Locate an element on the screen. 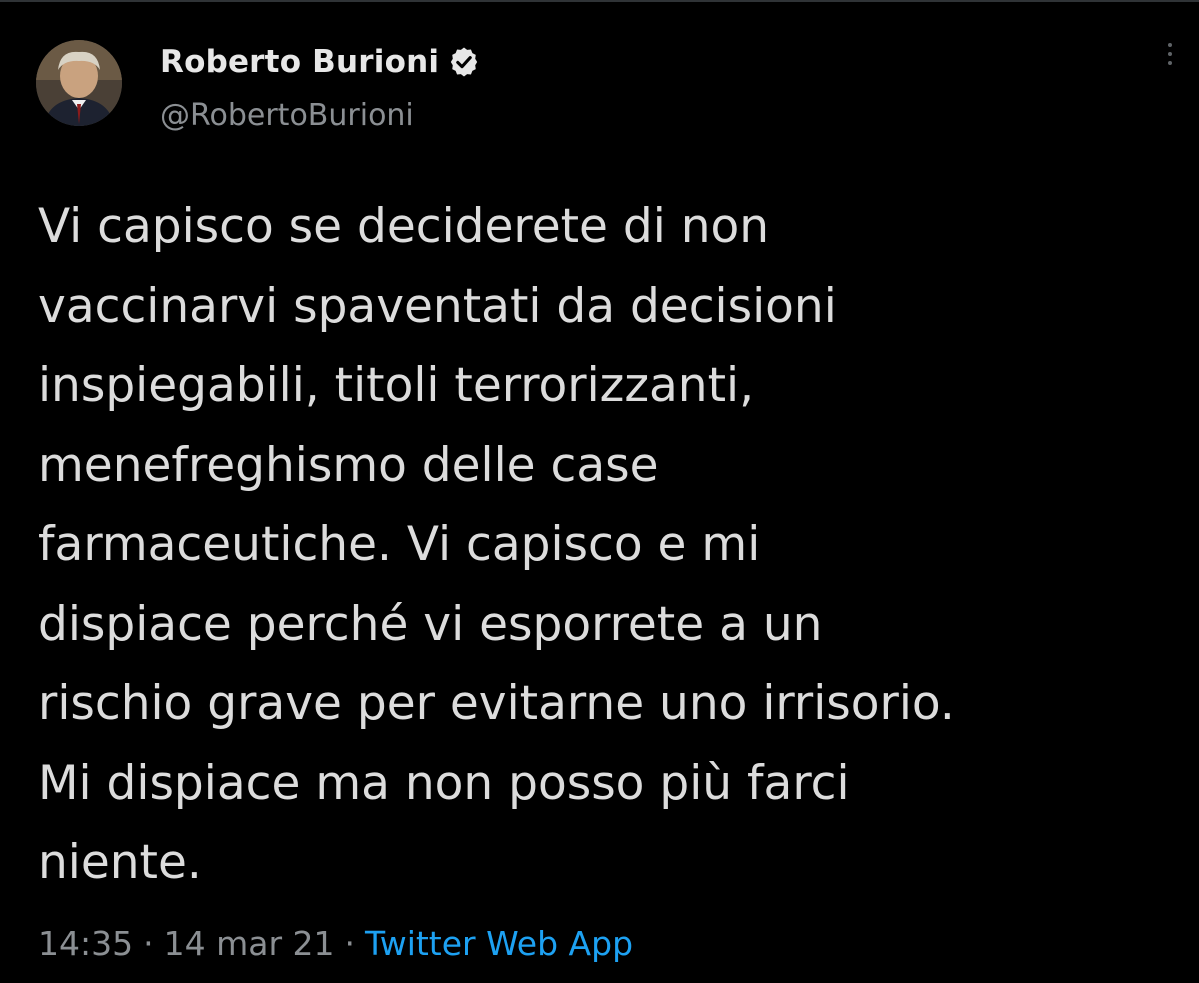 Image resolution: width=1199 pixels, height=983 pixels. tweet-meta: 14:35 · 14 mar 21 · Twitter Web App is located at coordinates (335, 943).